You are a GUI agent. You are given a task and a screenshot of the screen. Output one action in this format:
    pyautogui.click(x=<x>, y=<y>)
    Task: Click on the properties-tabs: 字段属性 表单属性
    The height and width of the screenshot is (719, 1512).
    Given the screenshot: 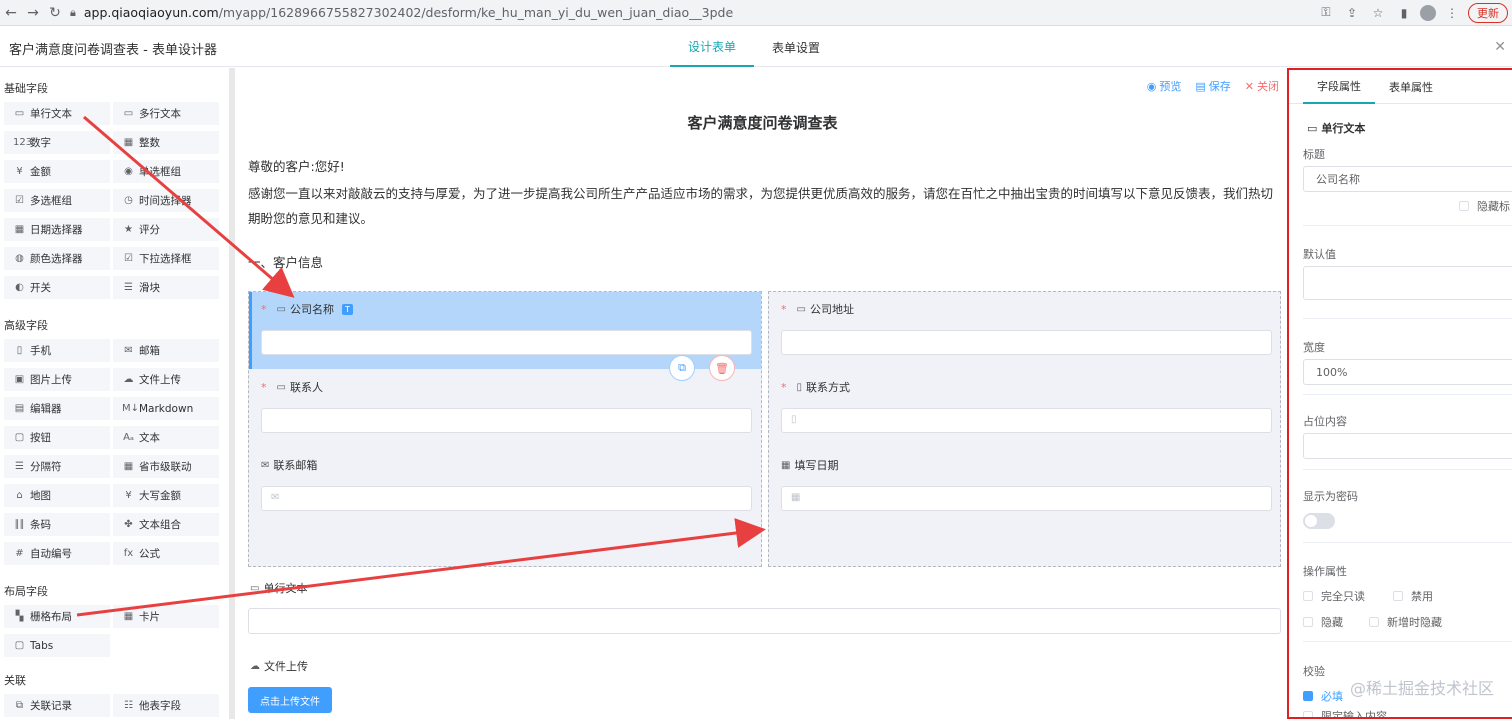 What is the action you would take?
    pyautogui.click(x=1400, y=87)
    